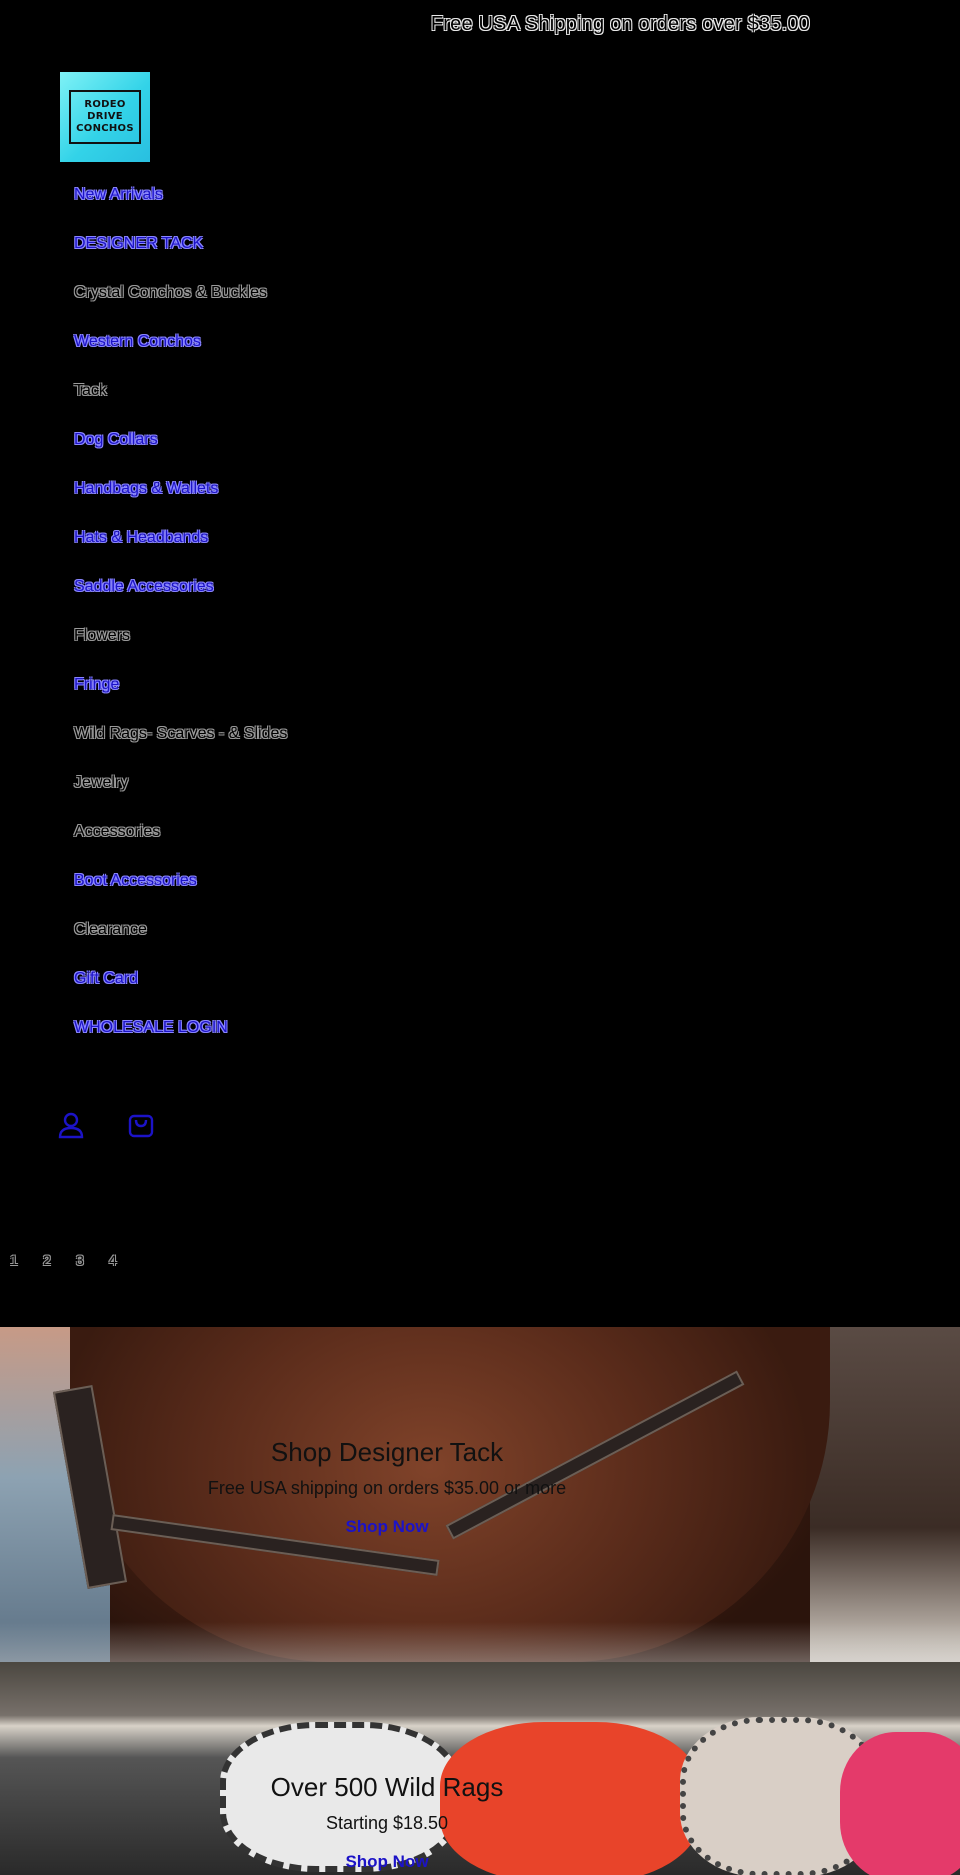 The image size is (960, 1875). What do you see at coordinates (105, 104) in the screenshot?
I see `logo-text-line1: RODEO` at bounding box center [105, 104].